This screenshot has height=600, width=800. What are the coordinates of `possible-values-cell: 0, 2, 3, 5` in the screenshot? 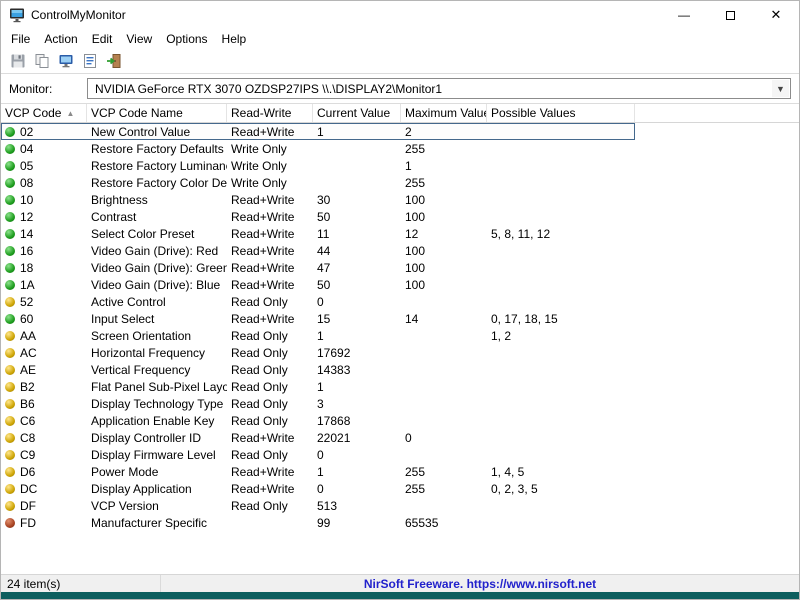 It's located at (514, 488).